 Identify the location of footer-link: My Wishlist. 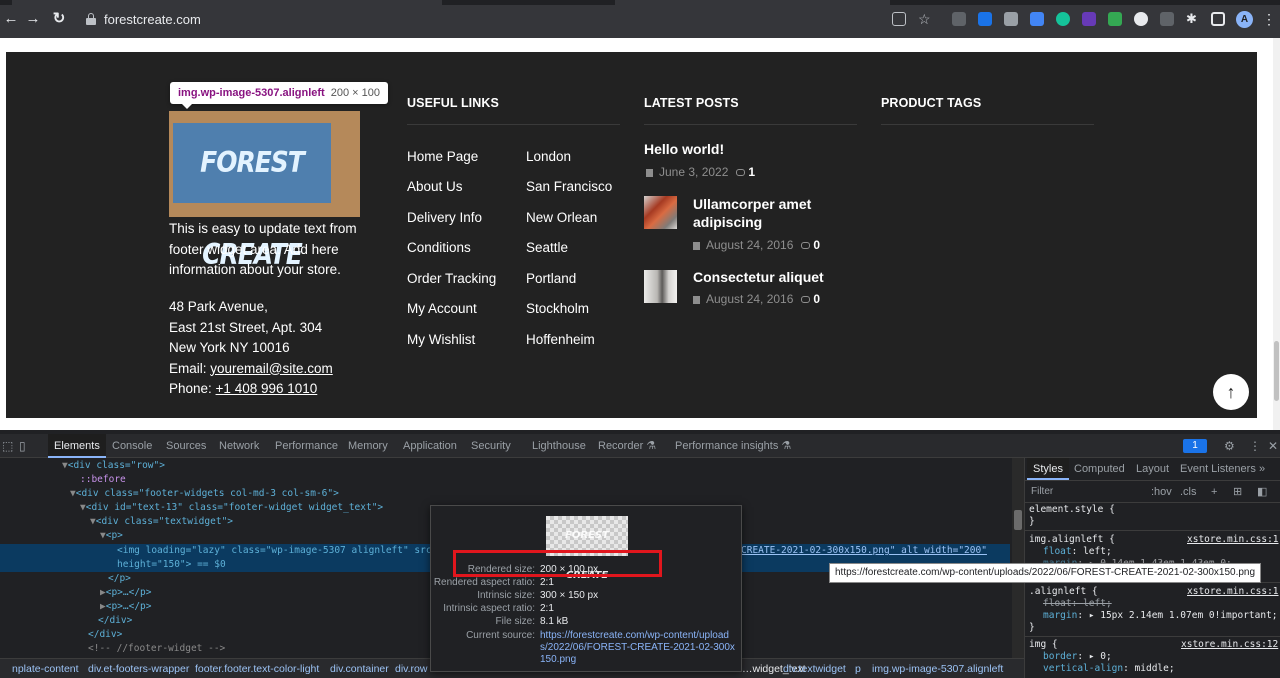
(441, 339).